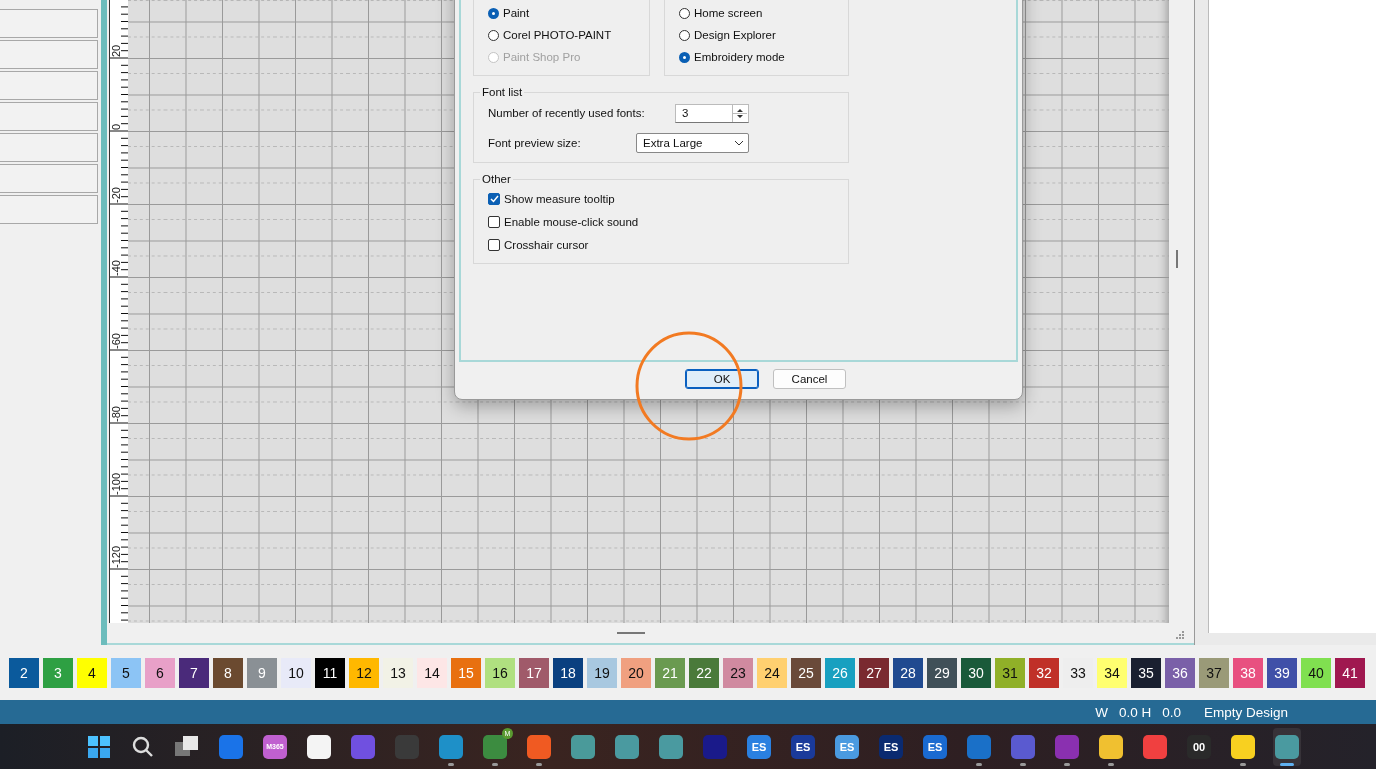 The width and height of the screenshot is (1376, 769). Describe the element at coordinates (398, 672) in the screenshot. I see `color-swatch: 13` at that location.